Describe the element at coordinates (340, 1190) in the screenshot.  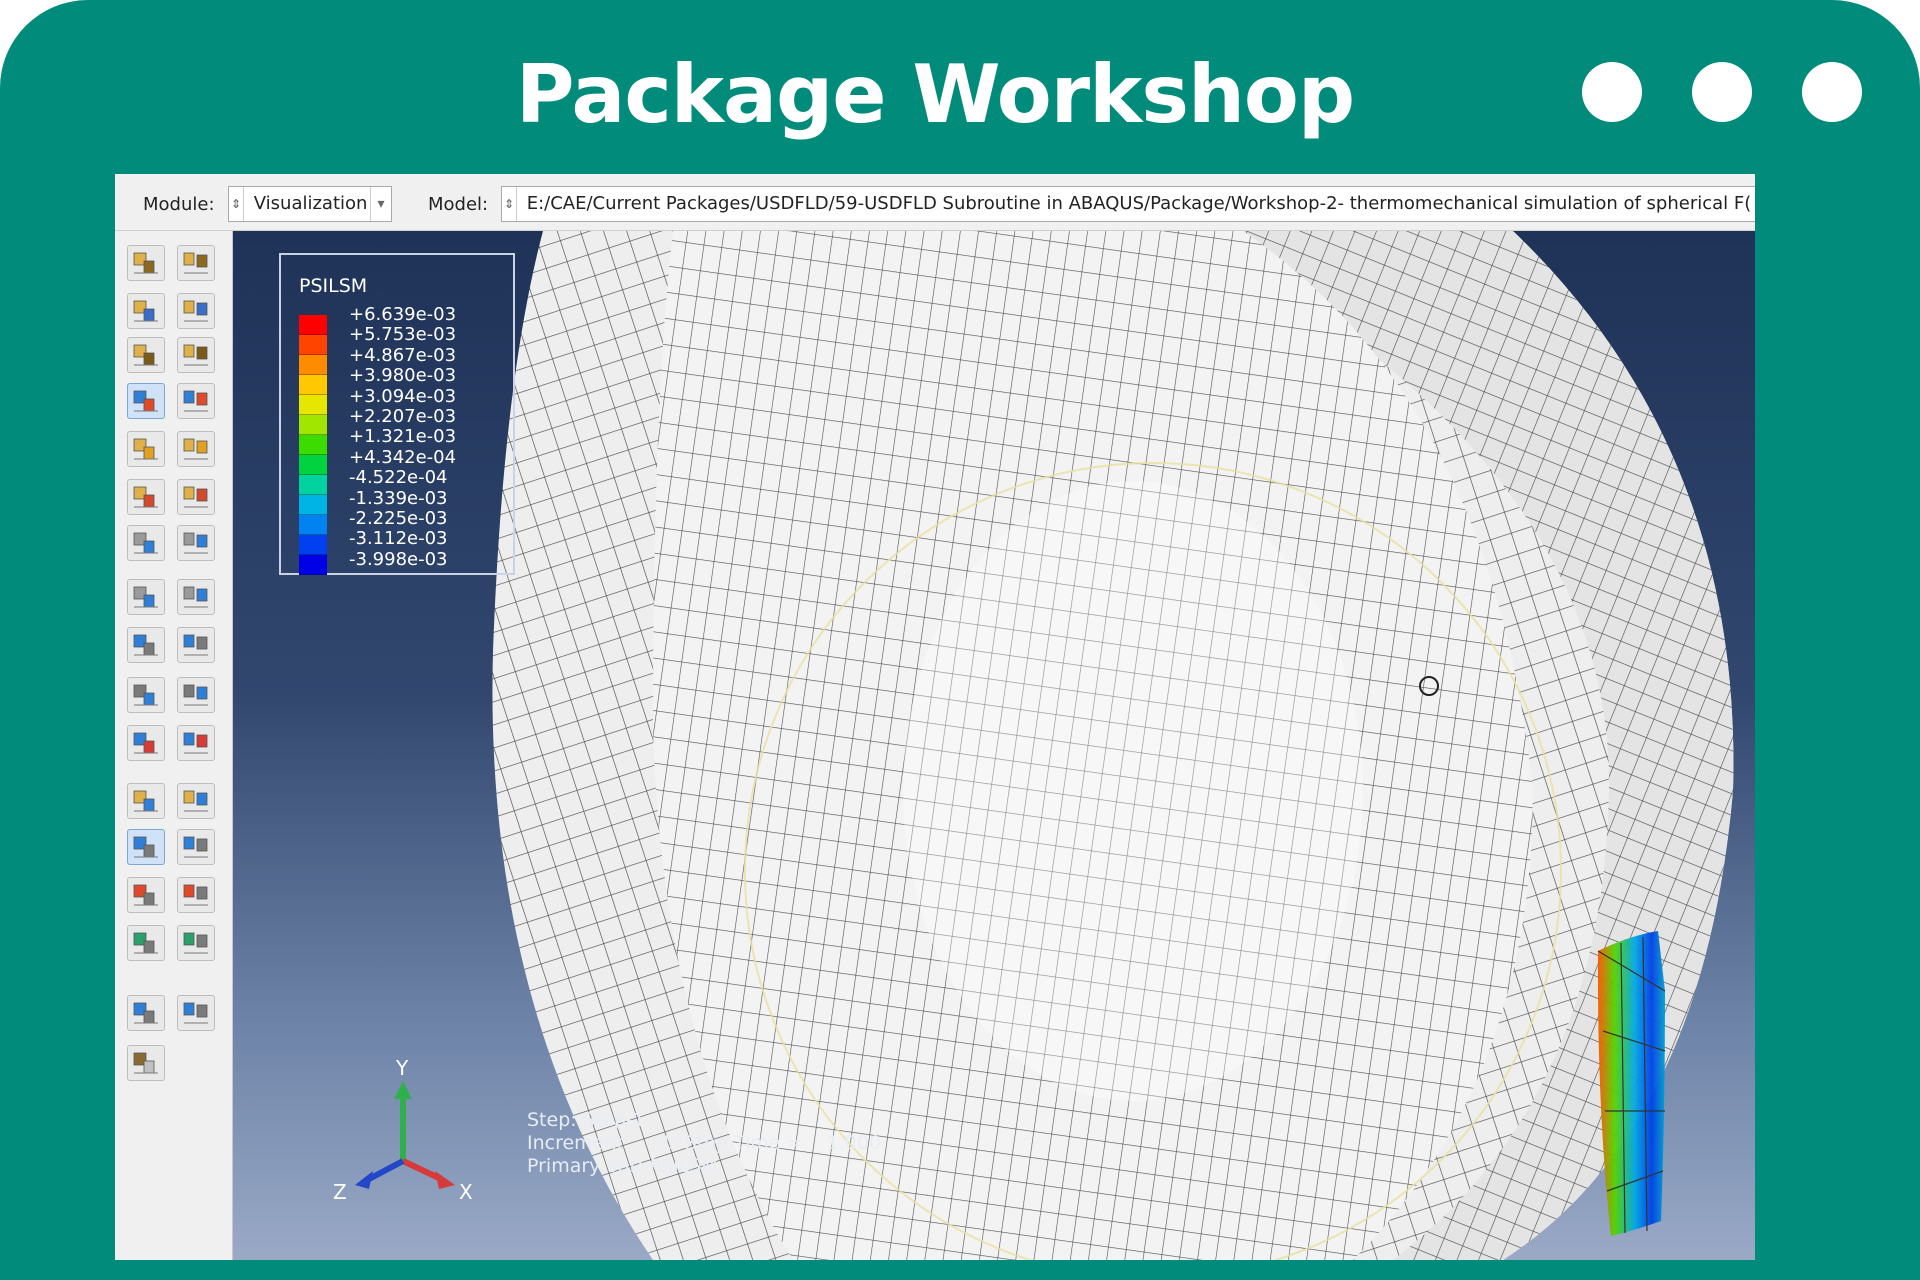
I see `triad-z-label: Z` at that location.